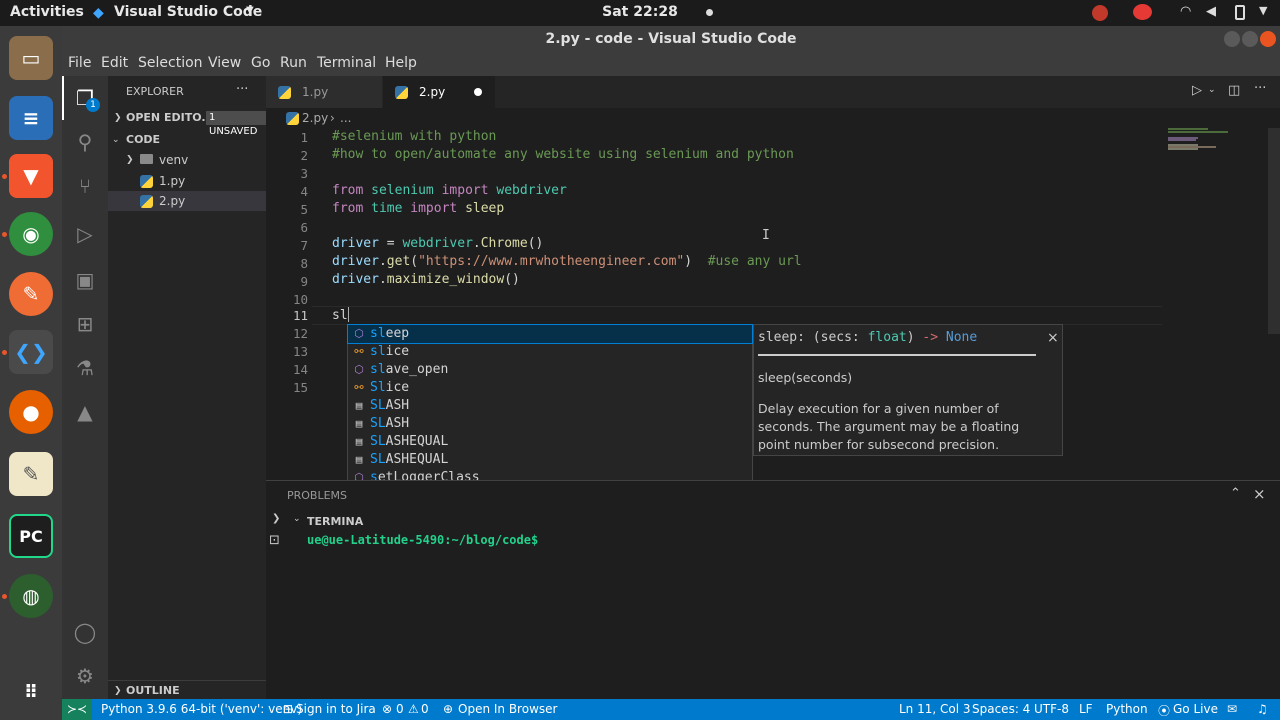  Describe the element at coordinates (31, 118) in the screenshot. I see `writer-icon: ≡` at that location.